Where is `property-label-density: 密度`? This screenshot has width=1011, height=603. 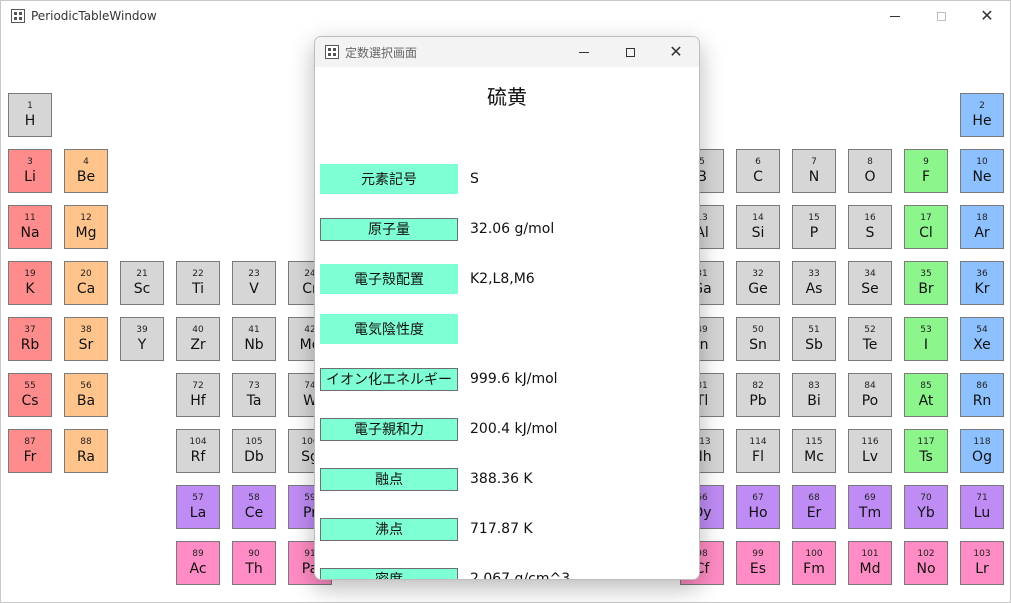 property-label-density: 密度 is located at coordinates (389, 573).